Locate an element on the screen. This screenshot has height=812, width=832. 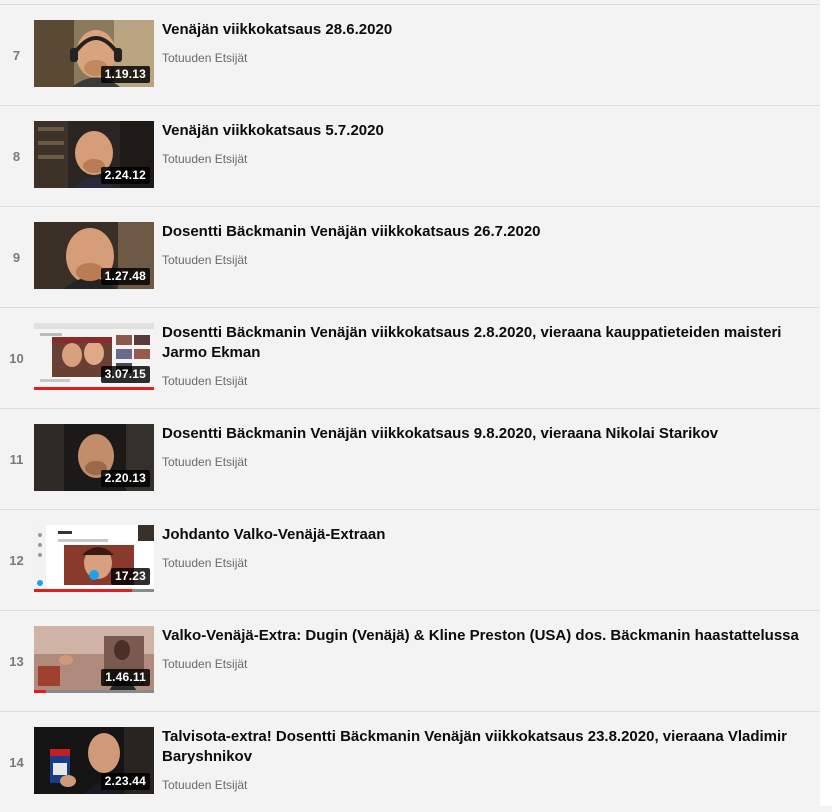
right-edge-panel is located at coordinates (826, 403).